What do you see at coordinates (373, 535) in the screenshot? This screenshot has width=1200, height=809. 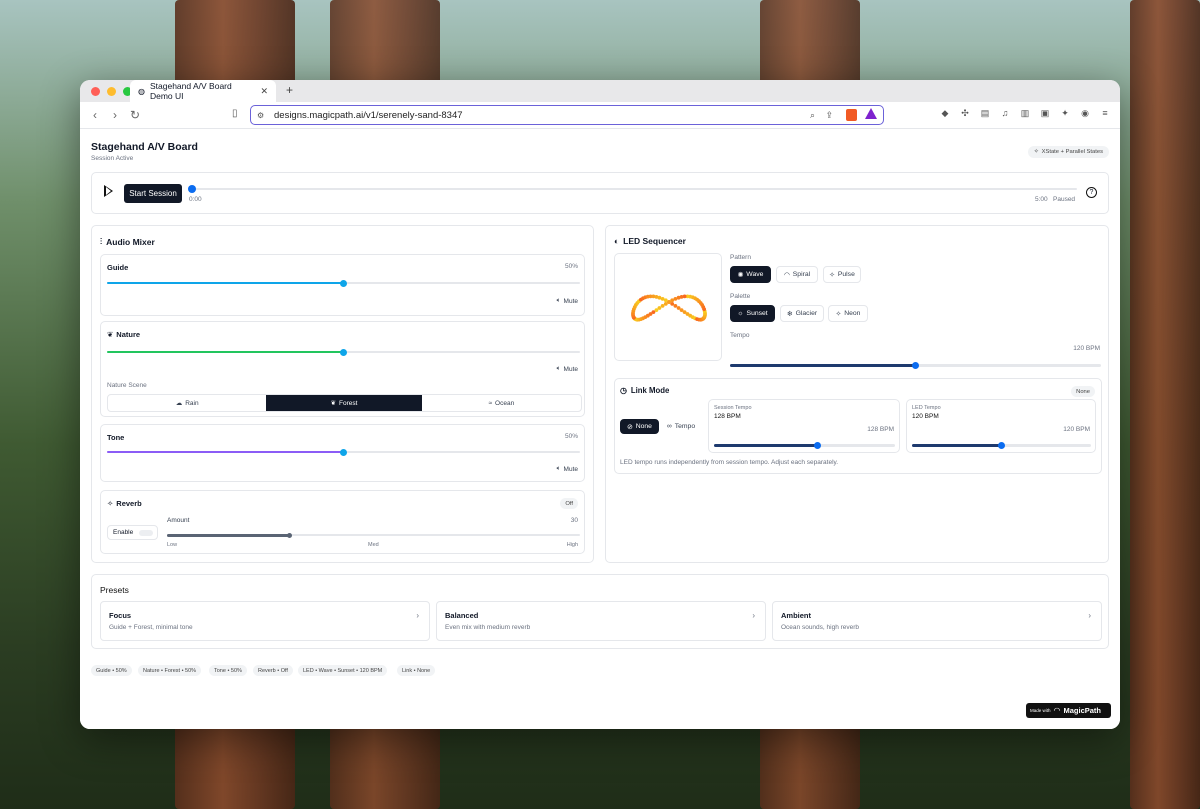 I see `reverb-slider` at bounding box center [373, 535].